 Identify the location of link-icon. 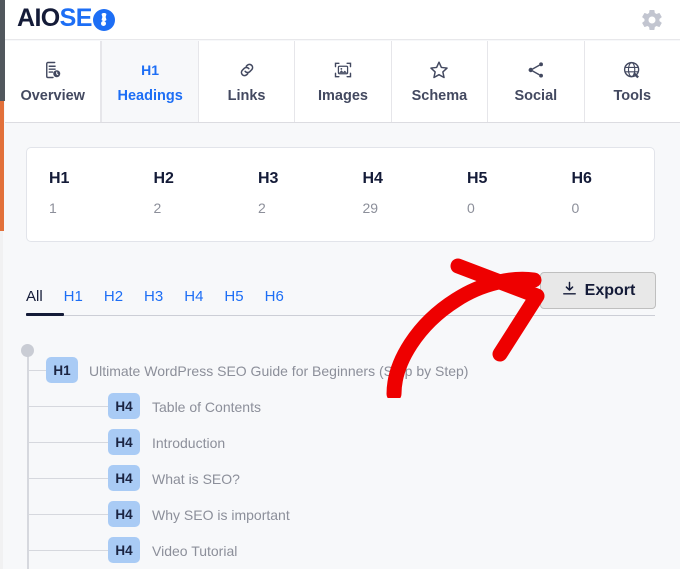
(247, 70).